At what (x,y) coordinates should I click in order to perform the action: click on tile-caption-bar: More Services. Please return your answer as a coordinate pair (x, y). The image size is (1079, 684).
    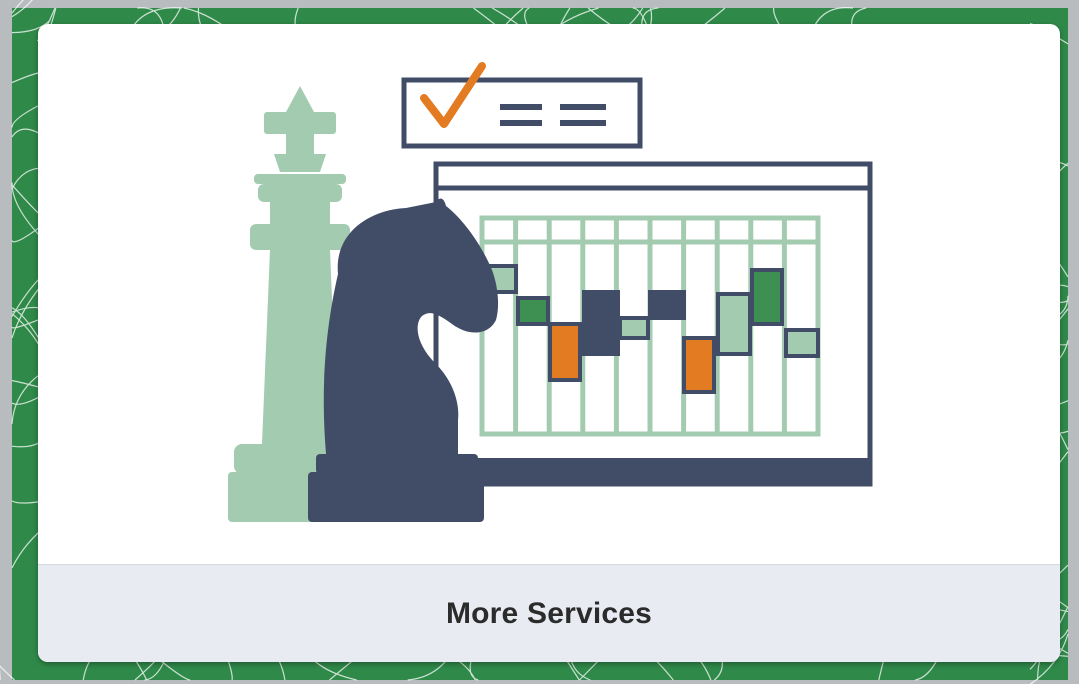
    Looking at the image, I should click on (549, 613).